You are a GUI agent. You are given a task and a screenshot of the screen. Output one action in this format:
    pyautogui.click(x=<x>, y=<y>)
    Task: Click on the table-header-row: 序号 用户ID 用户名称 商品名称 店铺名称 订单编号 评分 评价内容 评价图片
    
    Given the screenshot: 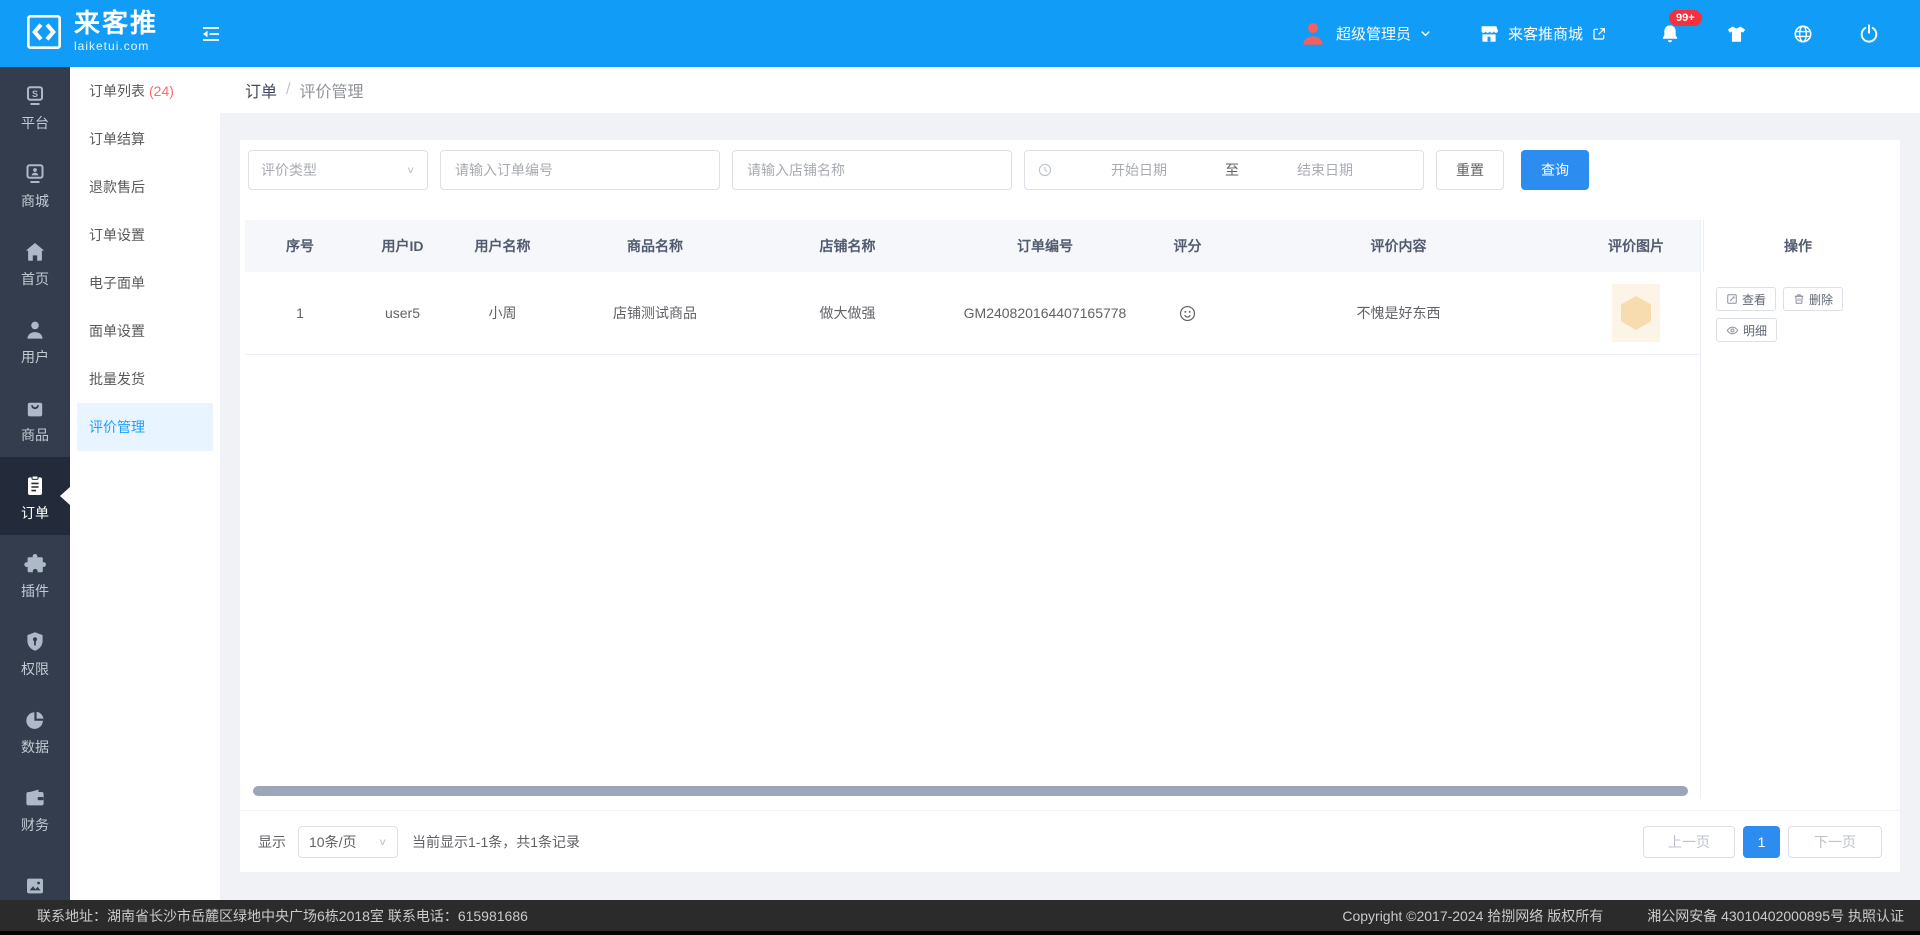 What is the action you would take?
    pyautogui.click(x=972, y=246)
    